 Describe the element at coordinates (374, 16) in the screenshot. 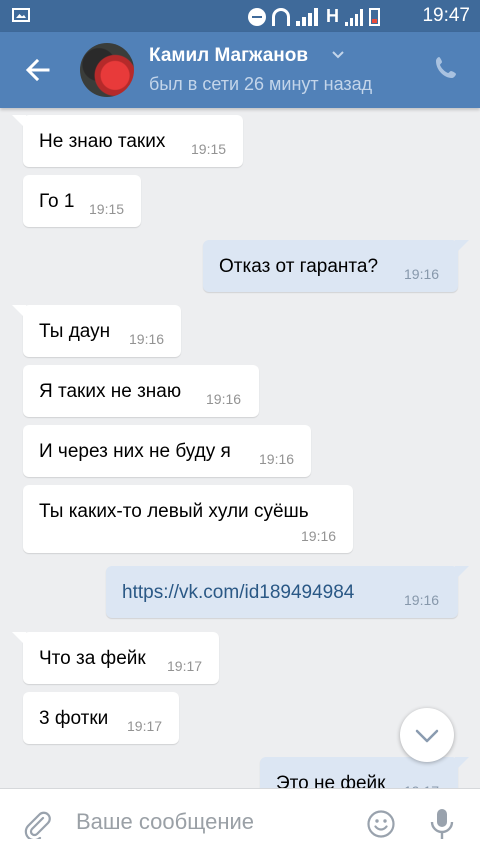

I see `battery-icon` at that location.